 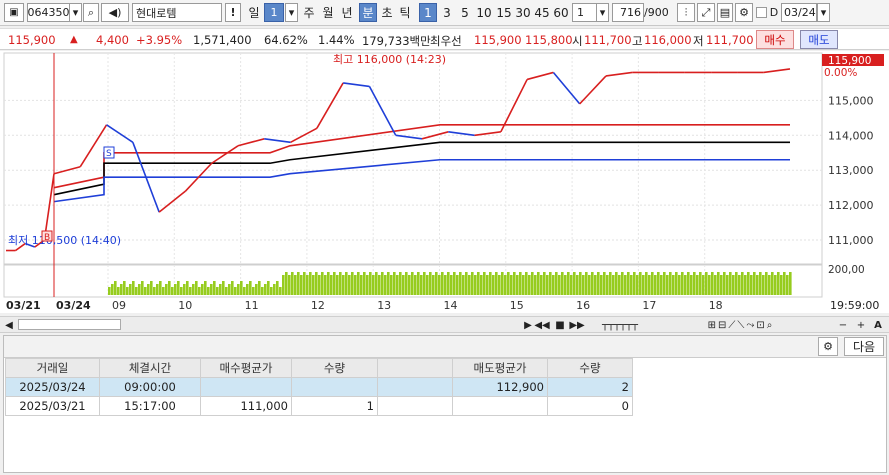 What do you see at coordinates (309, 12) in the screenshot?
I see `period-week-button: 주` at bounding box center [309, 12].